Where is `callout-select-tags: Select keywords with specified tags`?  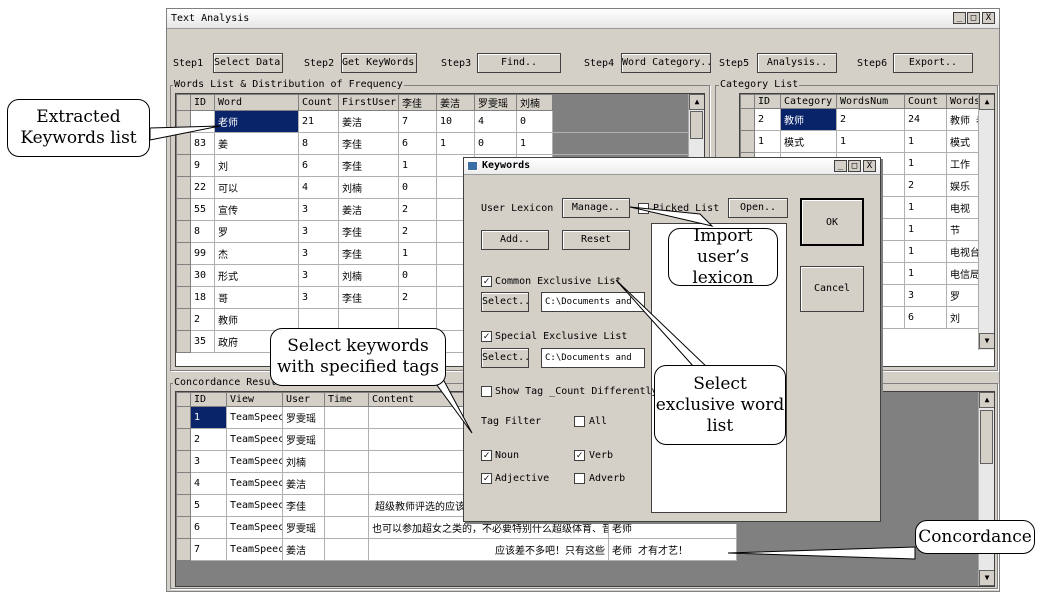 callout-select-tags: Select keywords with specified tags is located at coordinates (358, 357).